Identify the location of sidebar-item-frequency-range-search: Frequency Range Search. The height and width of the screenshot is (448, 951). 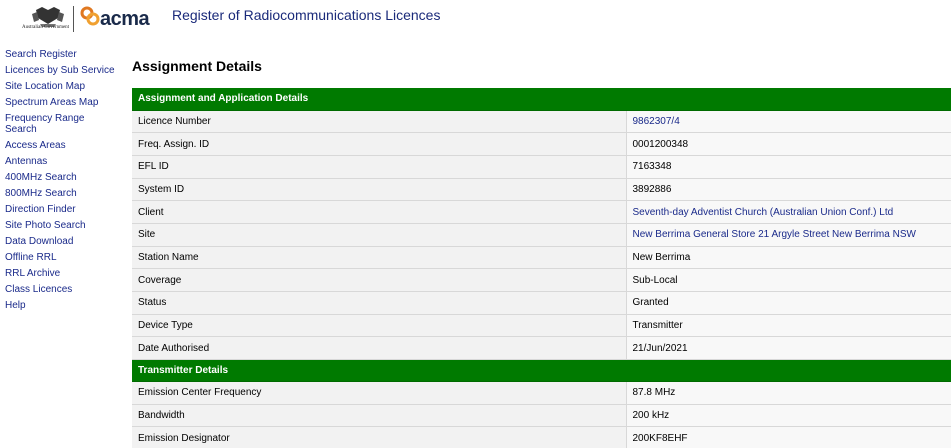
(60, 124).